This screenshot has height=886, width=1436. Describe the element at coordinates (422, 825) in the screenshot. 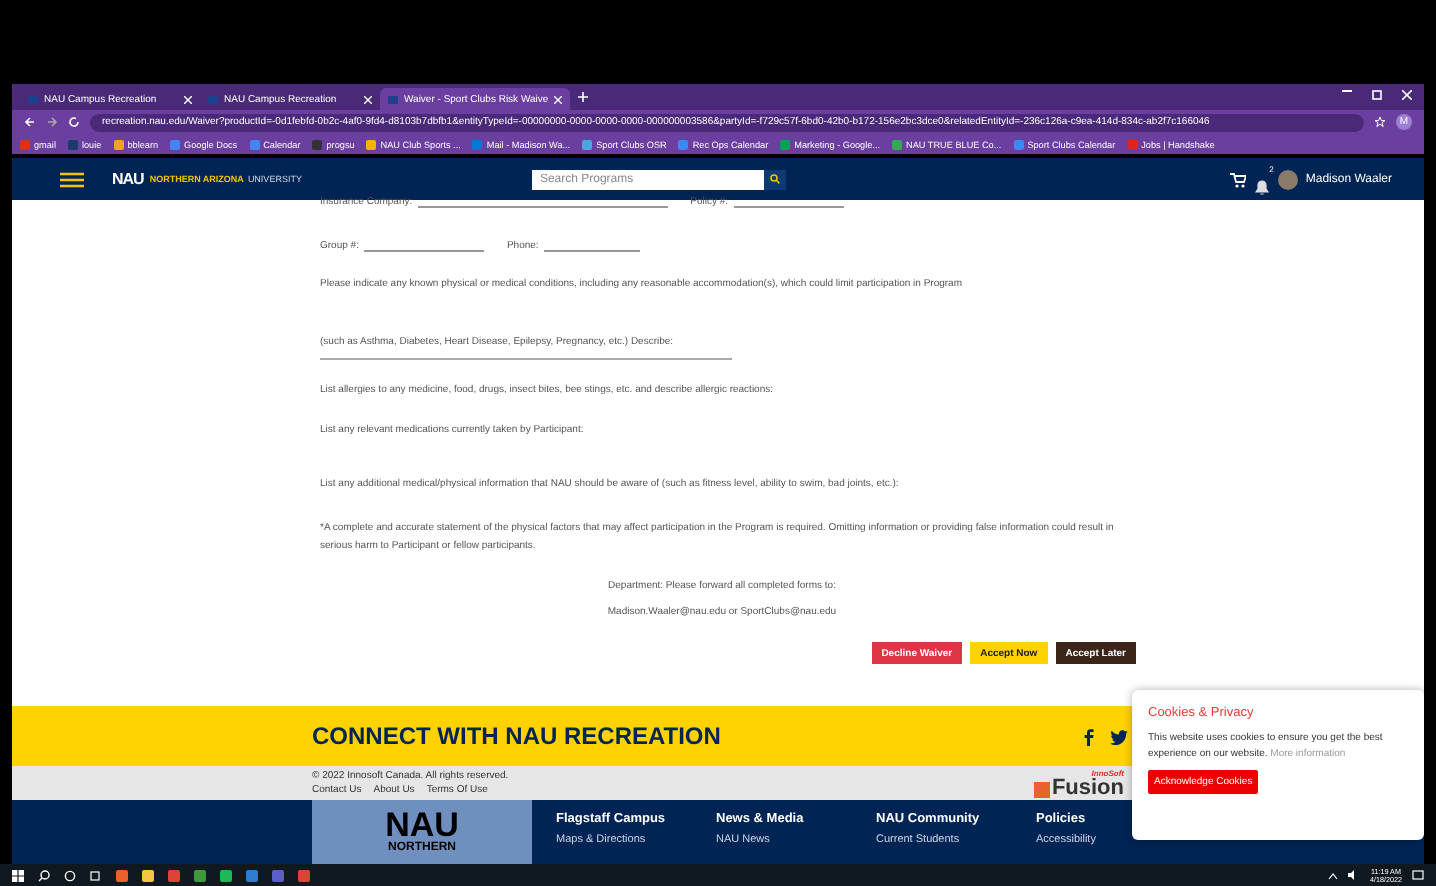

I see `footer-logo: NAU` at that location.